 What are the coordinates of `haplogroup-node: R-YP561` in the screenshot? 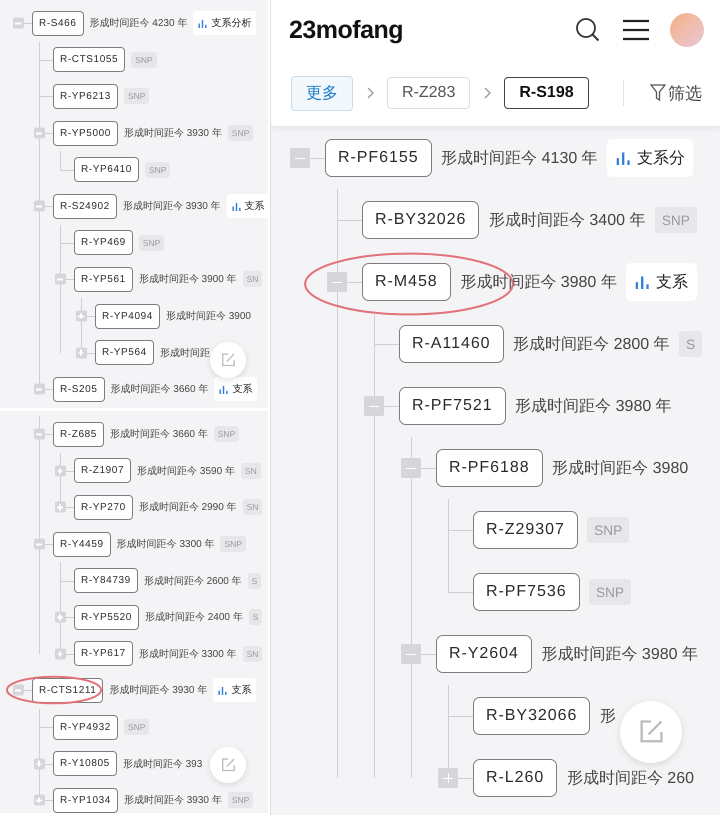 It's located at (103, 279).